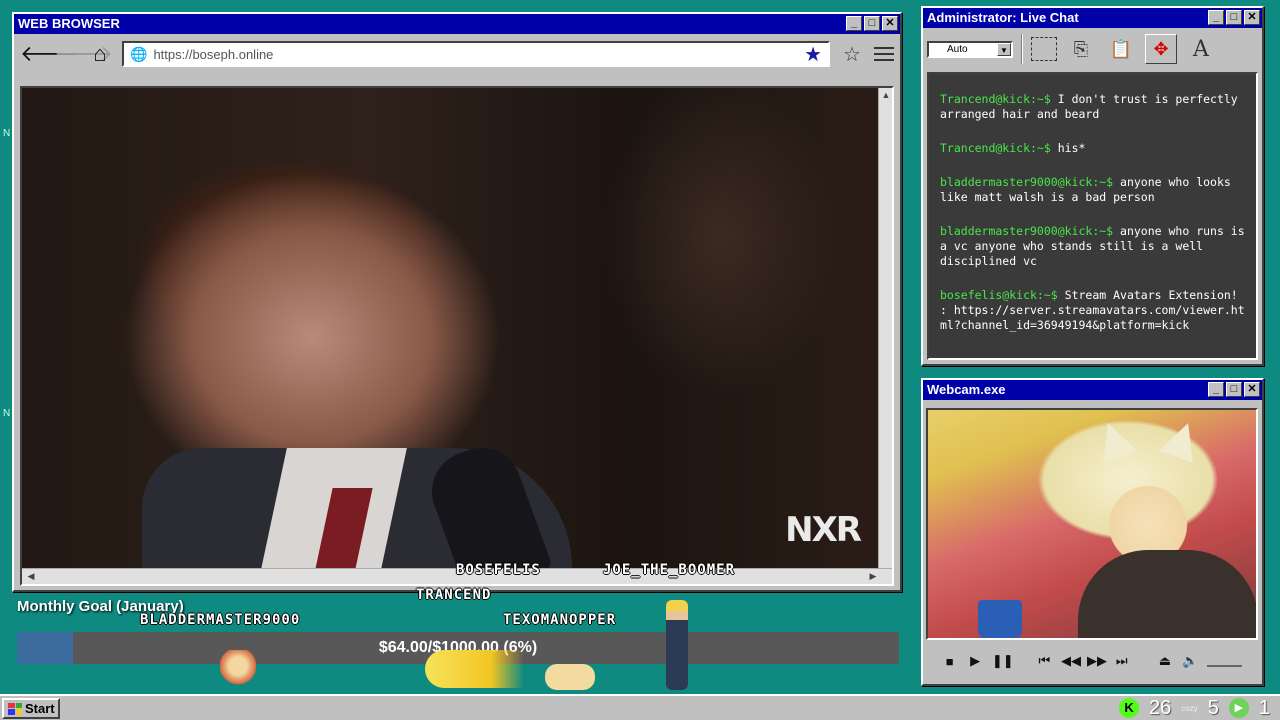  I want to click on avatar-name: BLADDERMASTER9000, so click(220, 620).